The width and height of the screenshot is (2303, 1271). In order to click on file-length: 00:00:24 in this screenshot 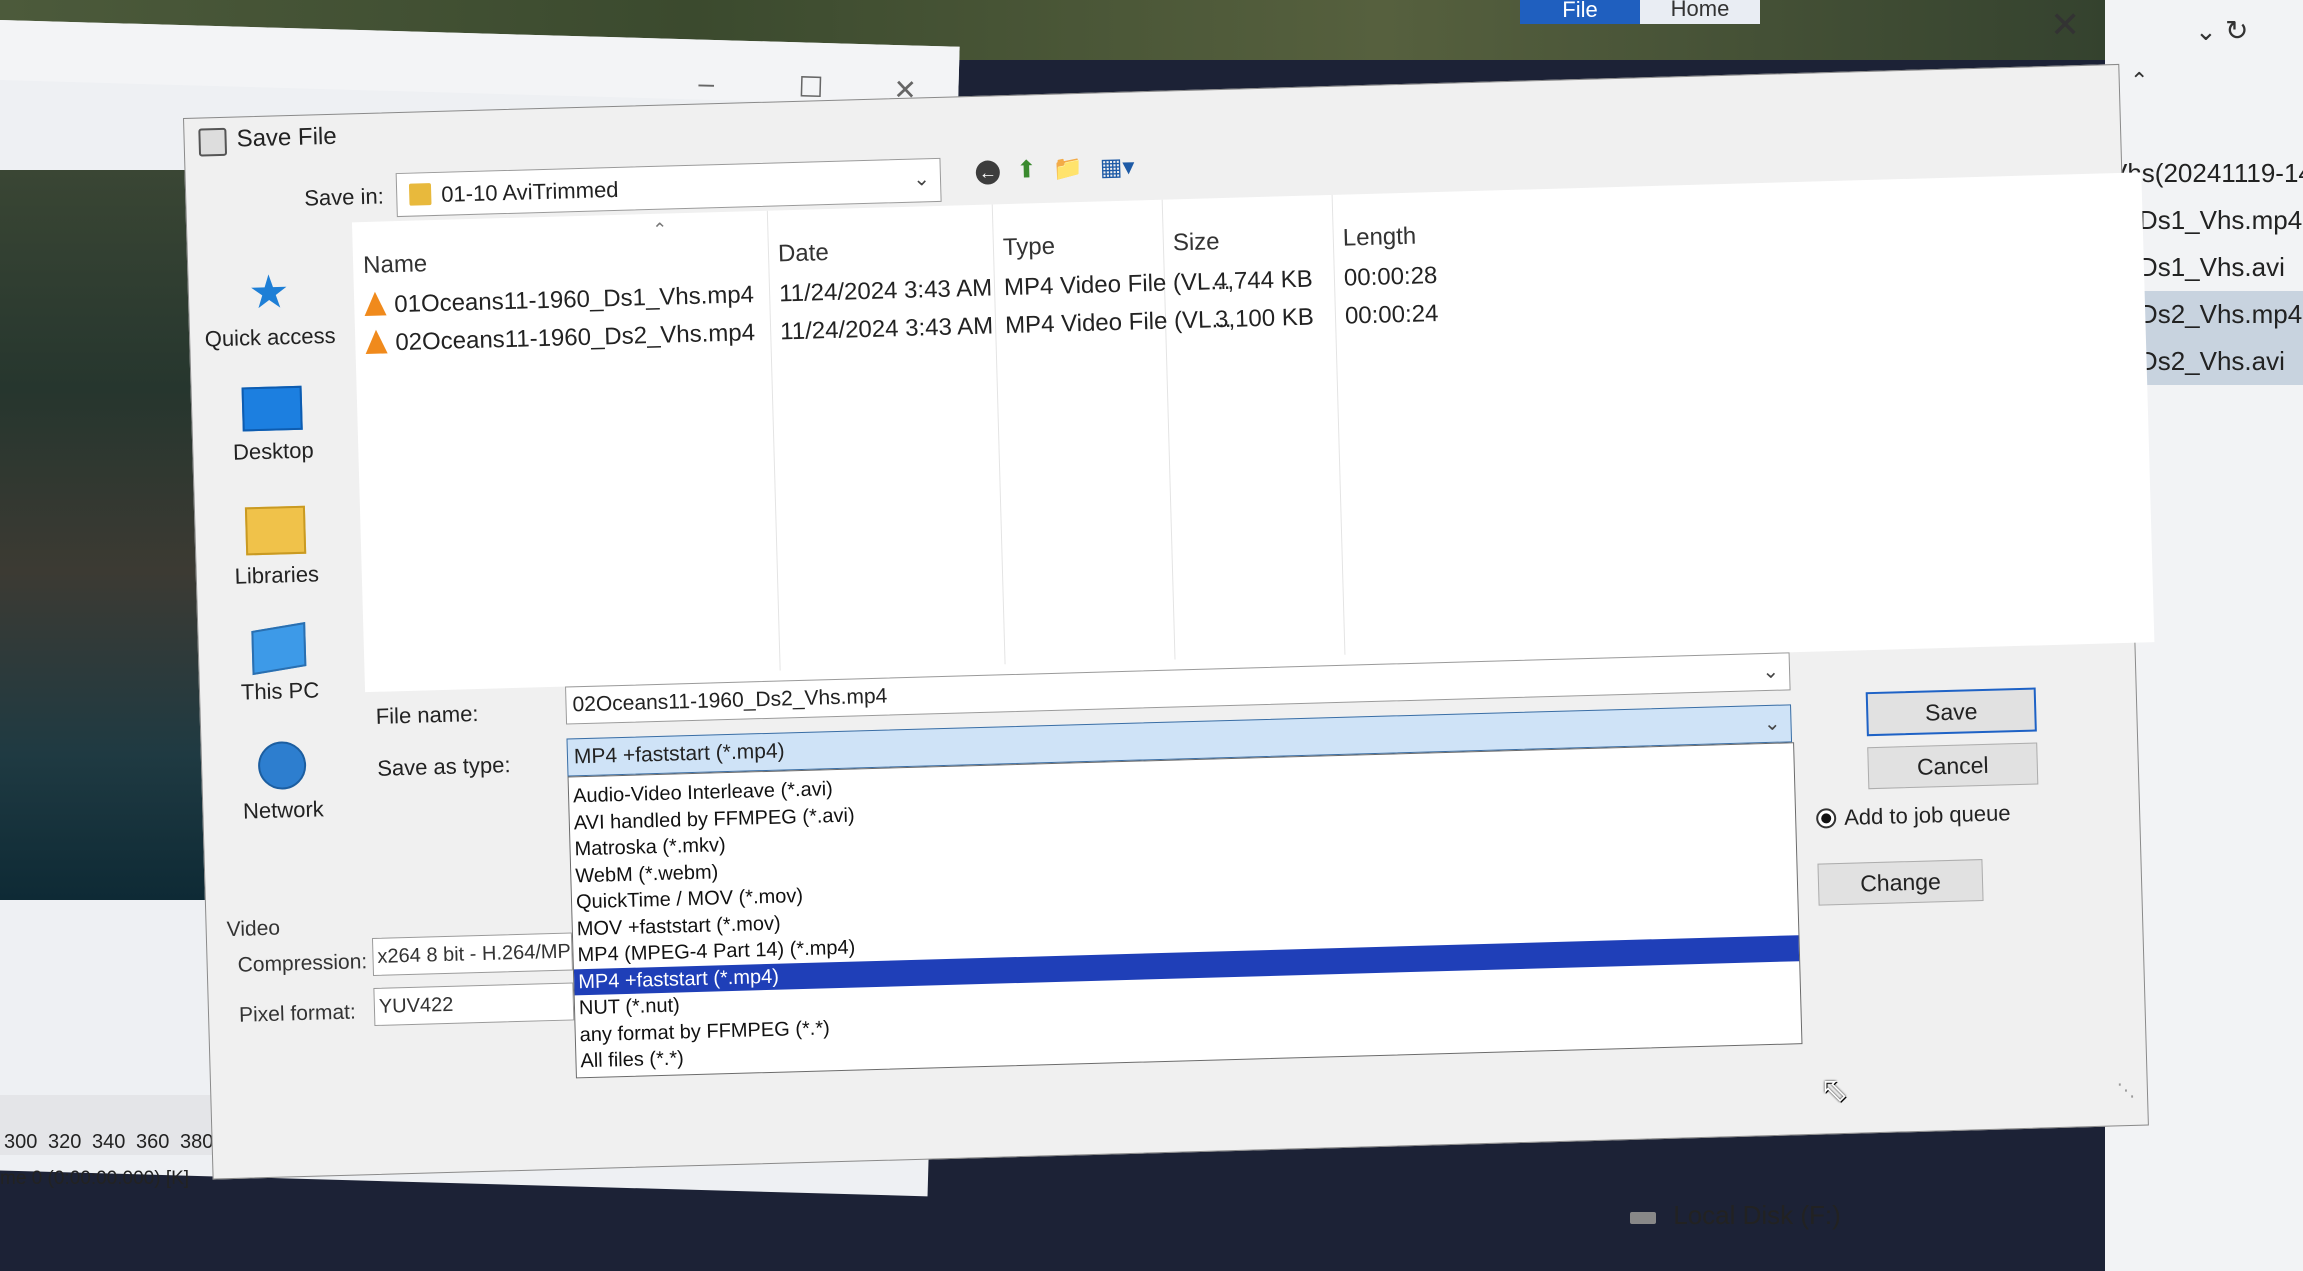, I will do `click(1391, 315)`.